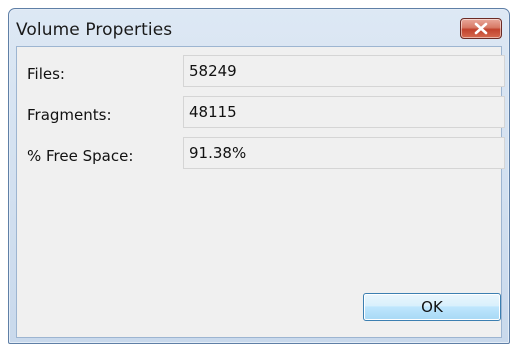 The width and height of the screenshot is (518, 352). I want to click on fragments-row: Fragments: 48115, so click(261, 112).